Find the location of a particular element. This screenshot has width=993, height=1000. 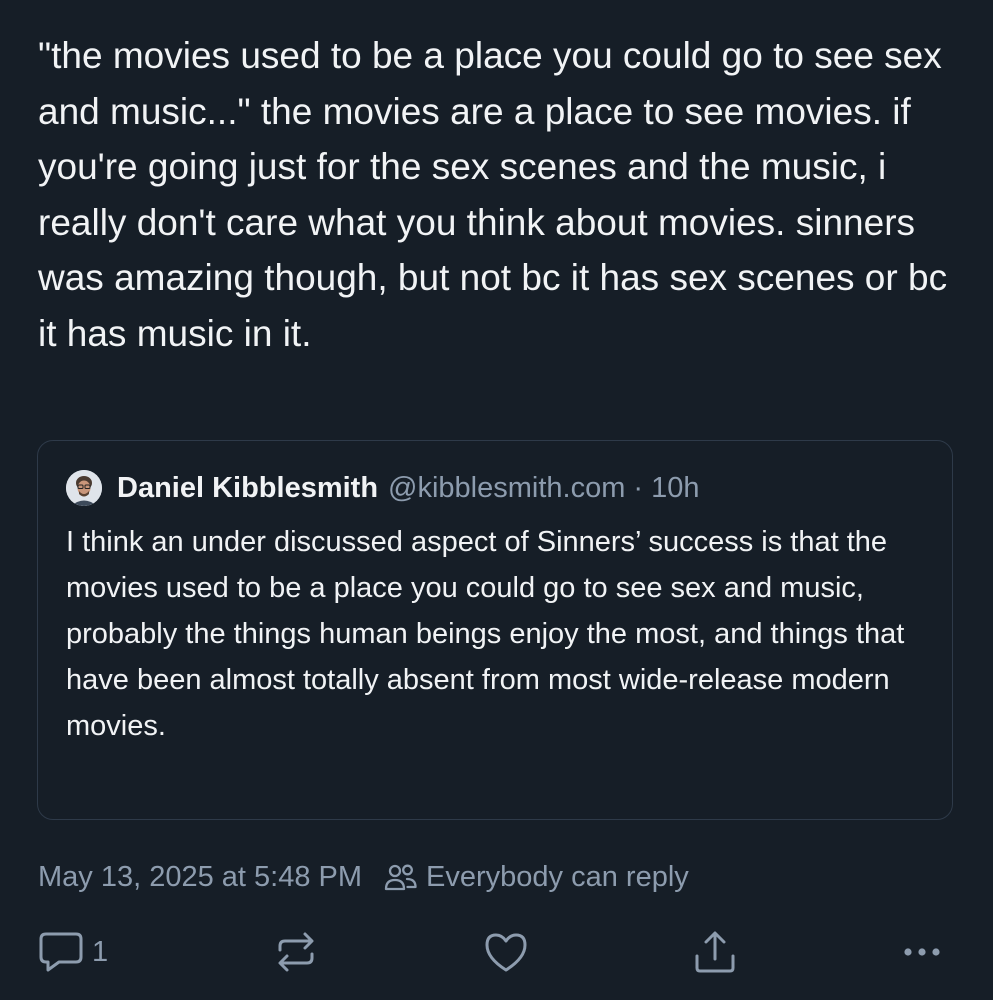

share-button is located at coordinates (715, 952).